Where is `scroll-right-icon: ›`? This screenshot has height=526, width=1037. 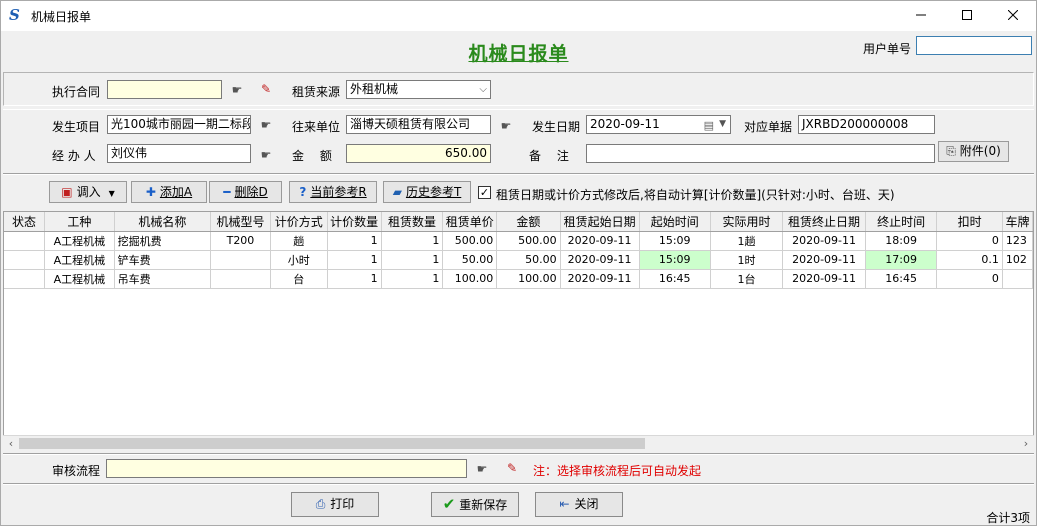
scroll-right-icon: › is located at coordinates (1026, 444).